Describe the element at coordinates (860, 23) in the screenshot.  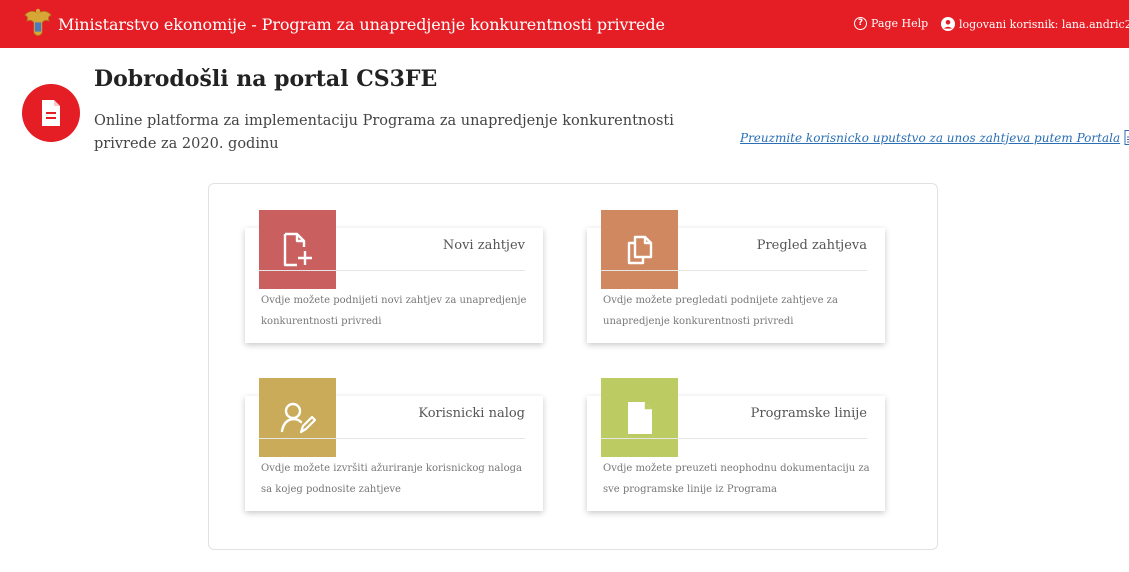
I see `help-icon: ?` at that location.